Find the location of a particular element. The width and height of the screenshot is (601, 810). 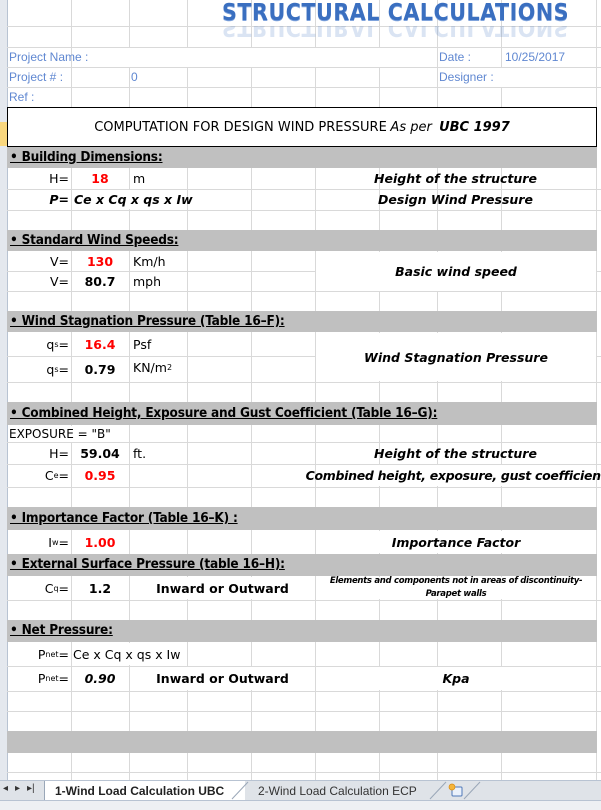

qs1-label: q s = is located at coordinates (57, 344).